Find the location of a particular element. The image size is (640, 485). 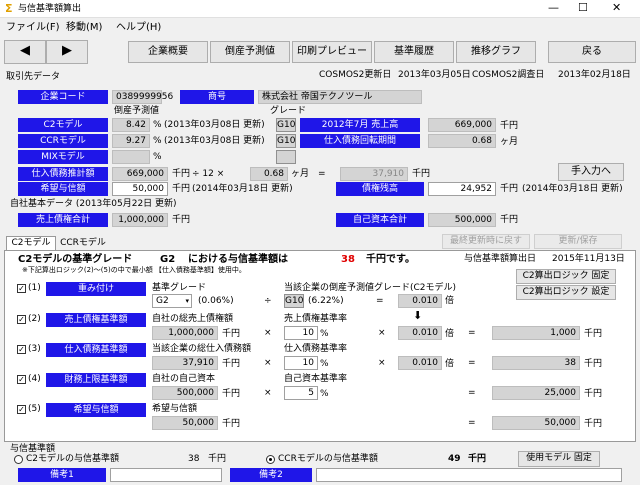

close-icon: ✕ is located at coordinates (616, 7).